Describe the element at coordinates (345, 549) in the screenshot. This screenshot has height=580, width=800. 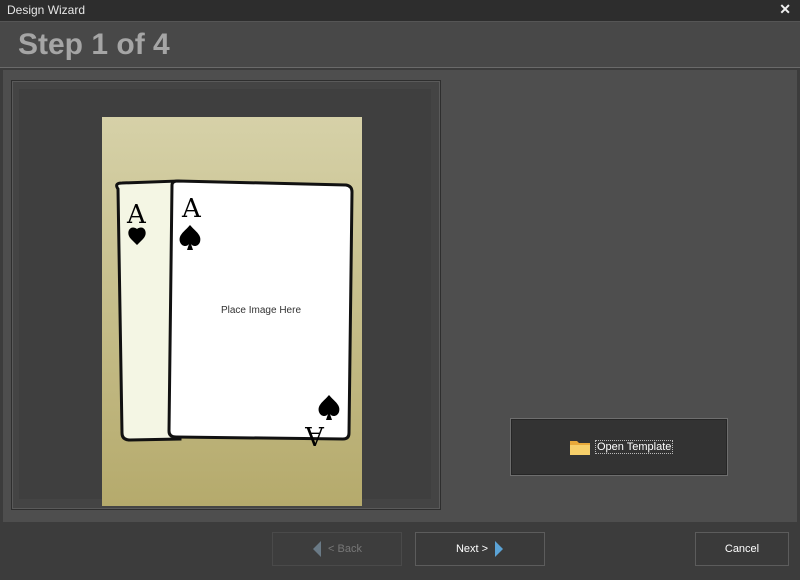
I see `back-label: < Back` at that location.